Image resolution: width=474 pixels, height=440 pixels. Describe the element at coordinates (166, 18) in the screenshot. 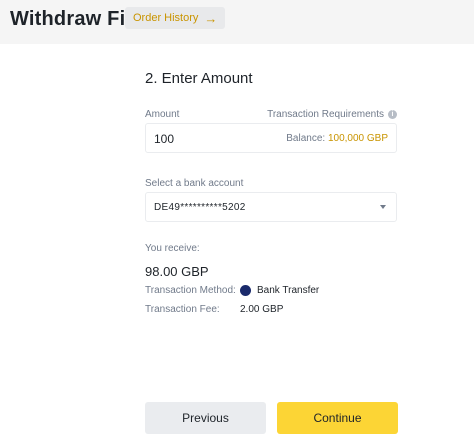

I see `order-history-label: Order History` at that location.